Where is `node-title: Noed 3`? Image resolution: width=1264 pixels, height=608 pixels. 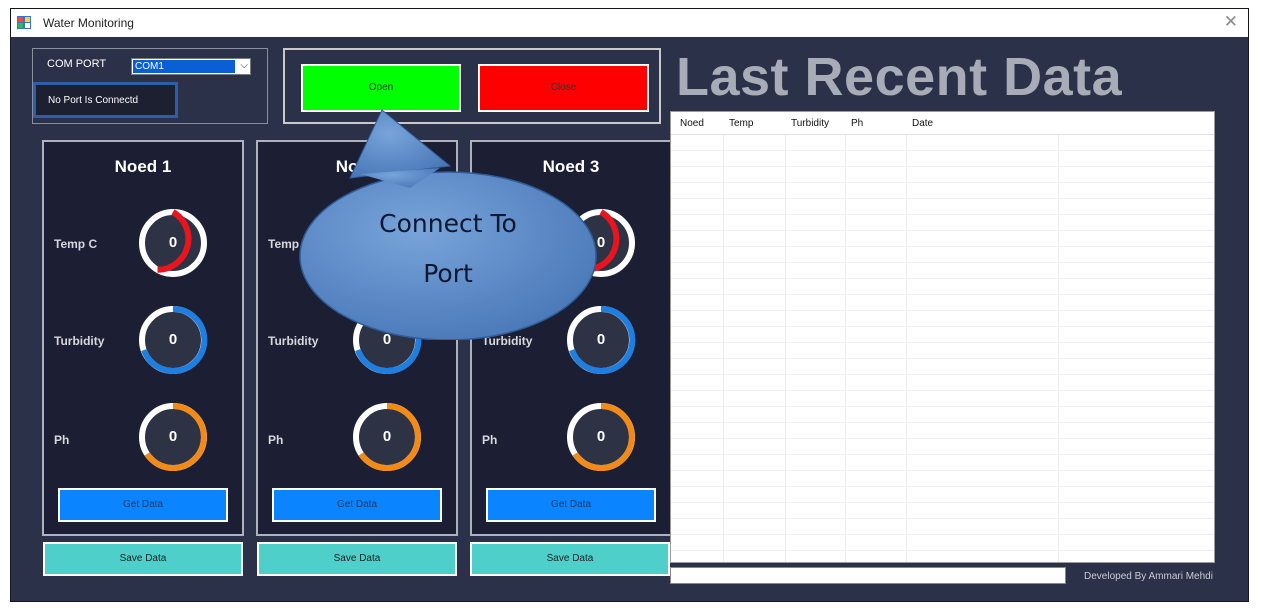 node-title: Noed 3 is located at coordinates (571, 166).